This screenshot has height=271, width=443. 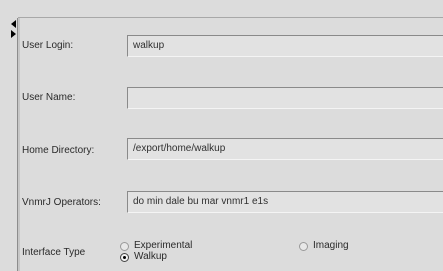 What do you see at coordinates (150, 256) in the screenshot?
I see `radio-walkup-label: Walkup` at bounding box center [150, 256].